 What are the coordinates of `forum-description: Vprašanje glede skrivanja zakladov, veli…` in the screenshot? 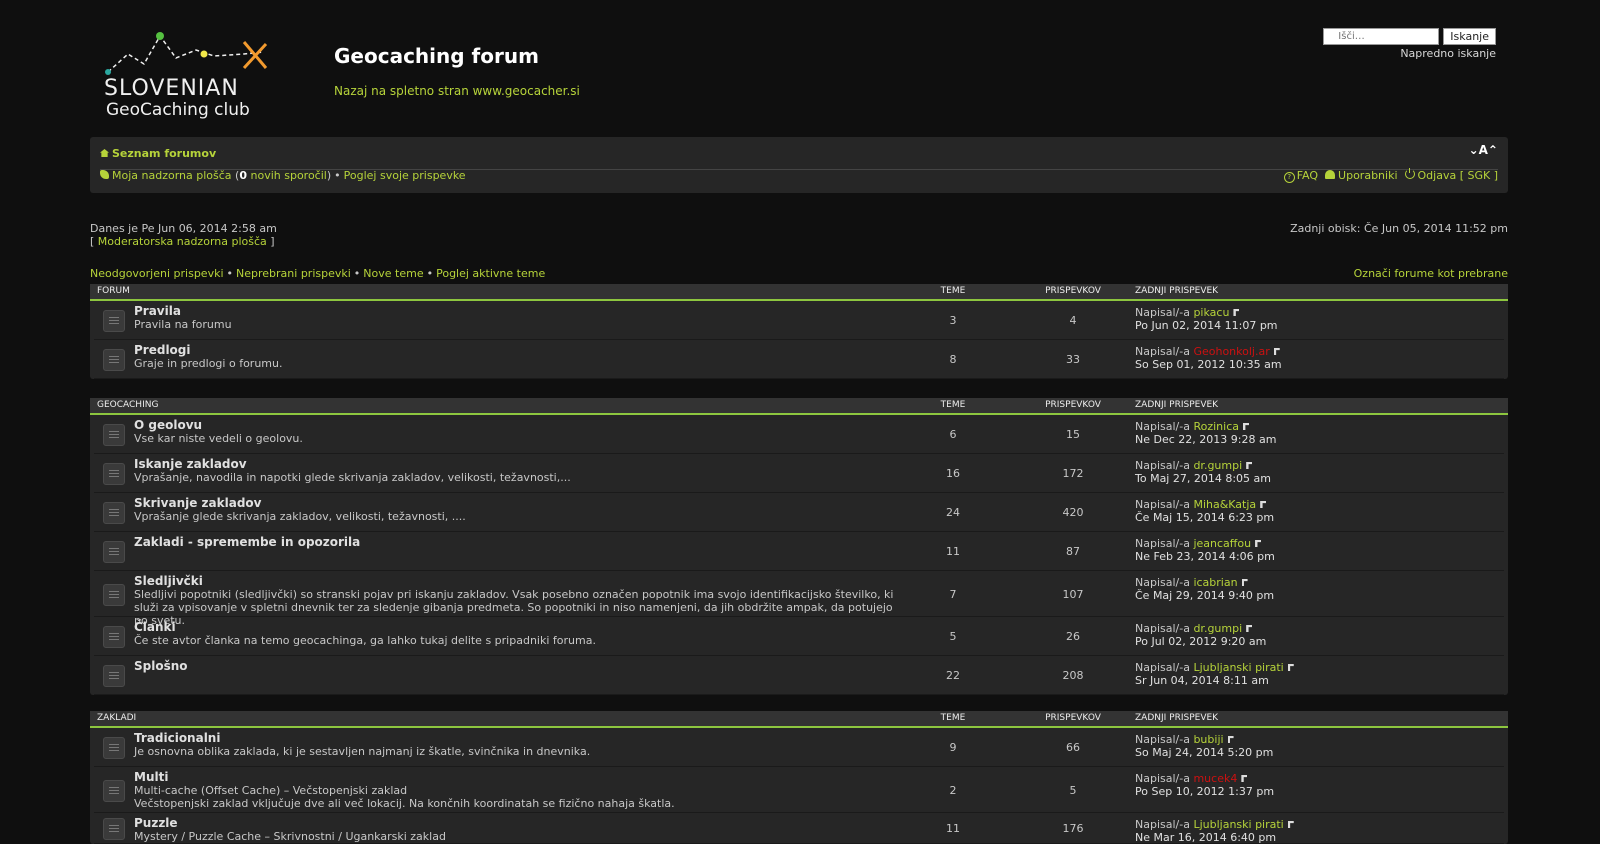 It's located at (514, 516).